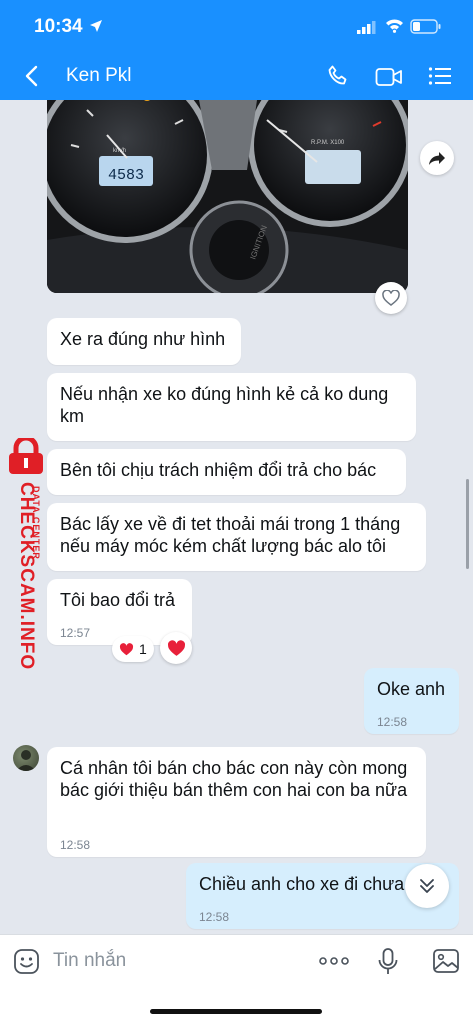 The width and height of the screenshot is (473, 1025). I want to click on message-timestamp: 12:57, so click(75, 633).